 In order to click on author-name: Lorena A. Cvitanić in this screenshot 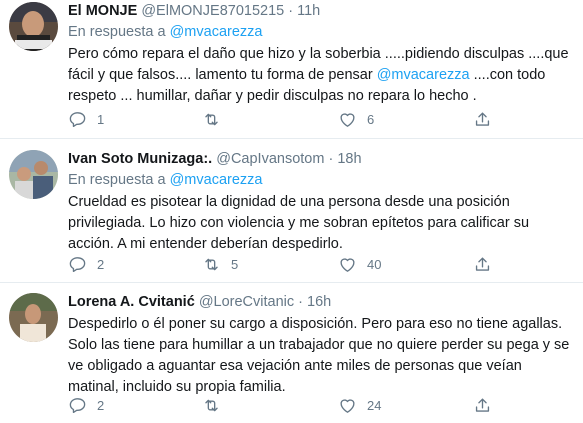, I will do `click(131, 302)`.